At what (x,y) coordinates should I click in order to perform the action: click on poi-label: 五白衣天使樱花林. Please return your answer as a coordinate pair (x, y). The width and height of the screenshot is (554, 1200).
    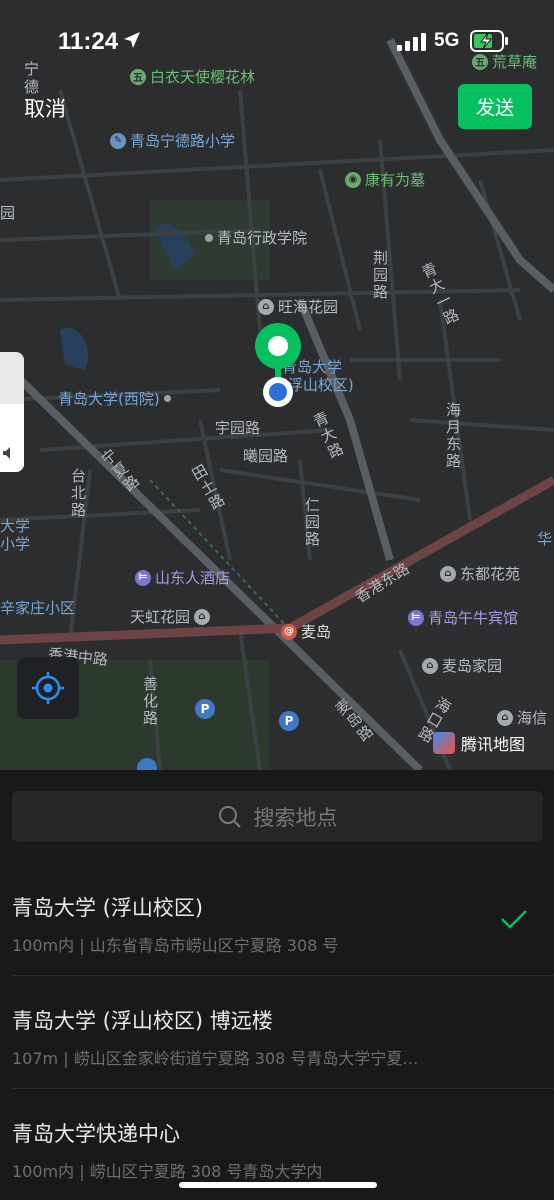
    Looking at the image, I should click on (192, 76).